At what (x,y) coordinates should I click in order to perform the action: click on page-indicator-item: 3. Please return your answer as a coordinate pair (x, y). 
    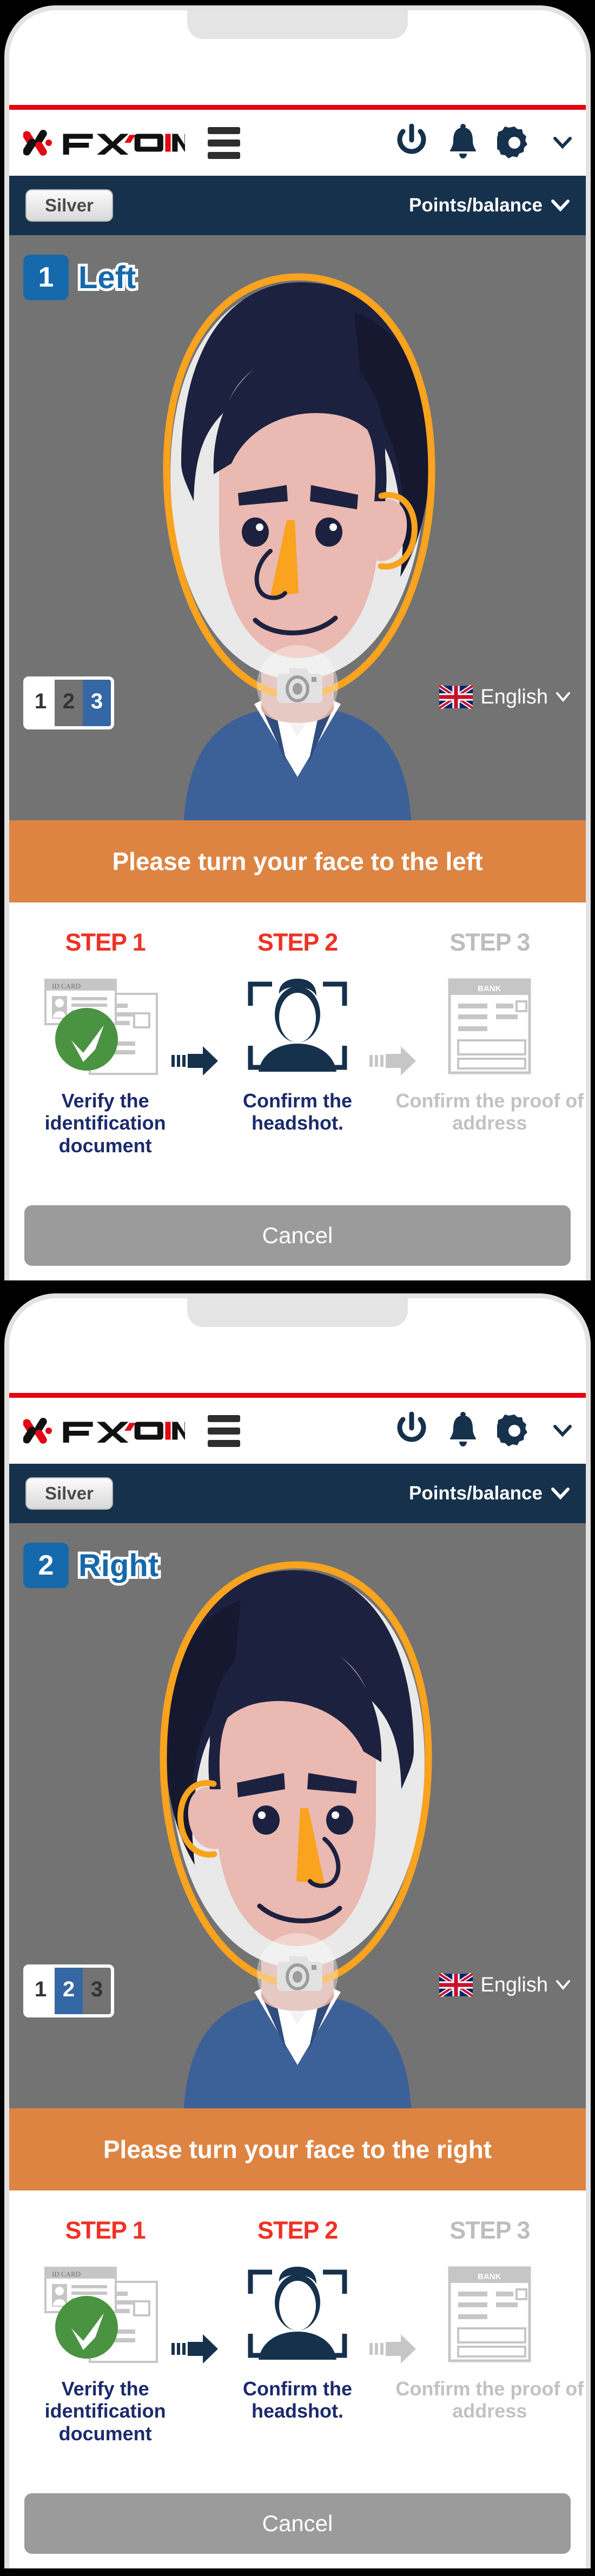
    Looking at the image, I should click on (97, 1991).